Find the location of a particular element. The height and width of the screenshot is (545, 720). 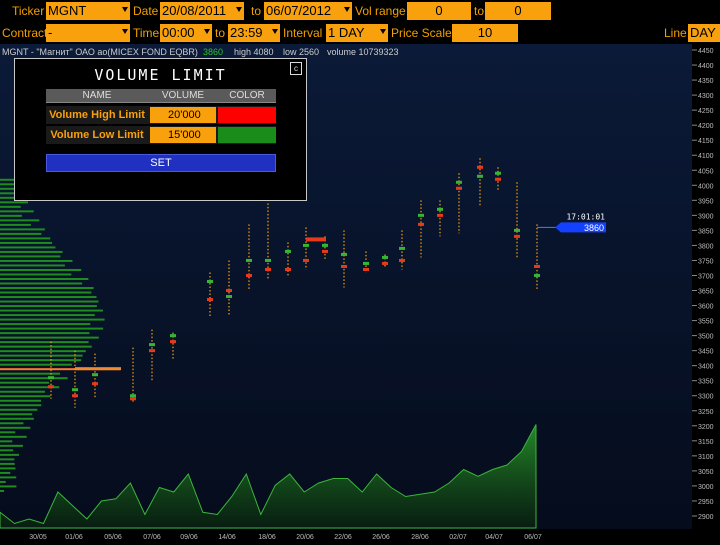

y-tick-label: 3450 is located at coordinates (706, 352).